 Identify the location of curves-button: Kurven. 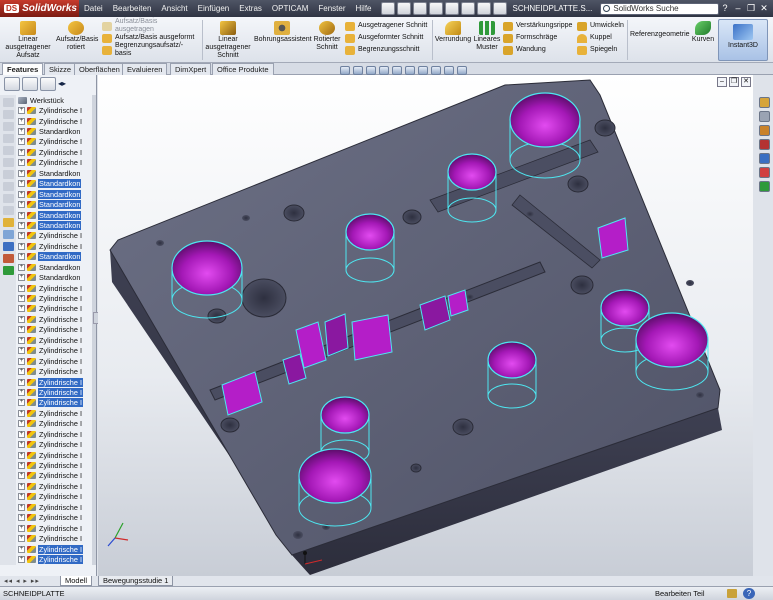
(703, 31).